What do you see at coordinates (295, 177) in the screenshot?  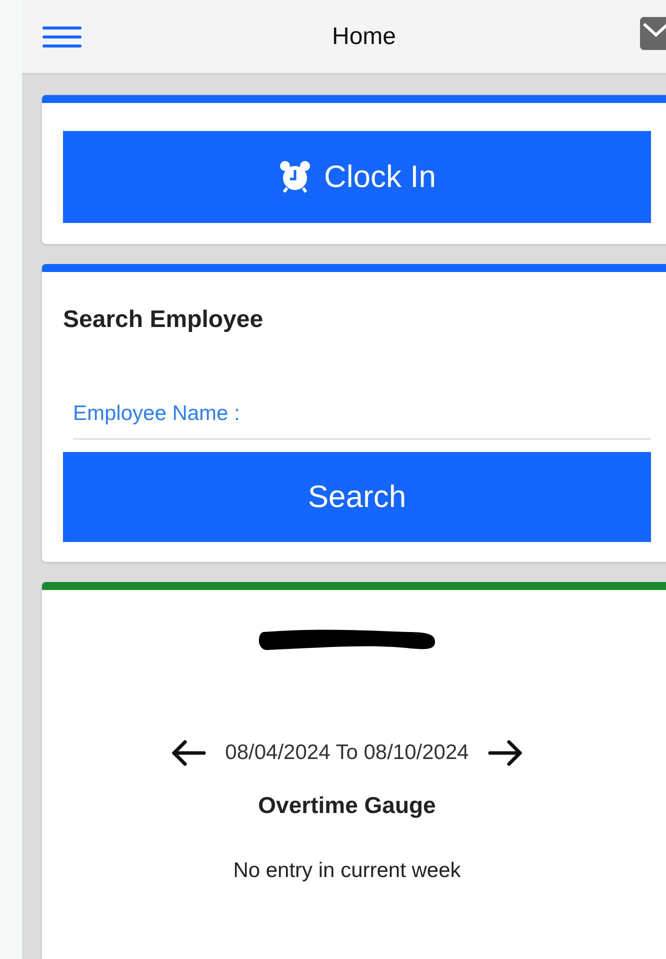 I see `alarm-clock-icon` at bounding box center [295, 177].